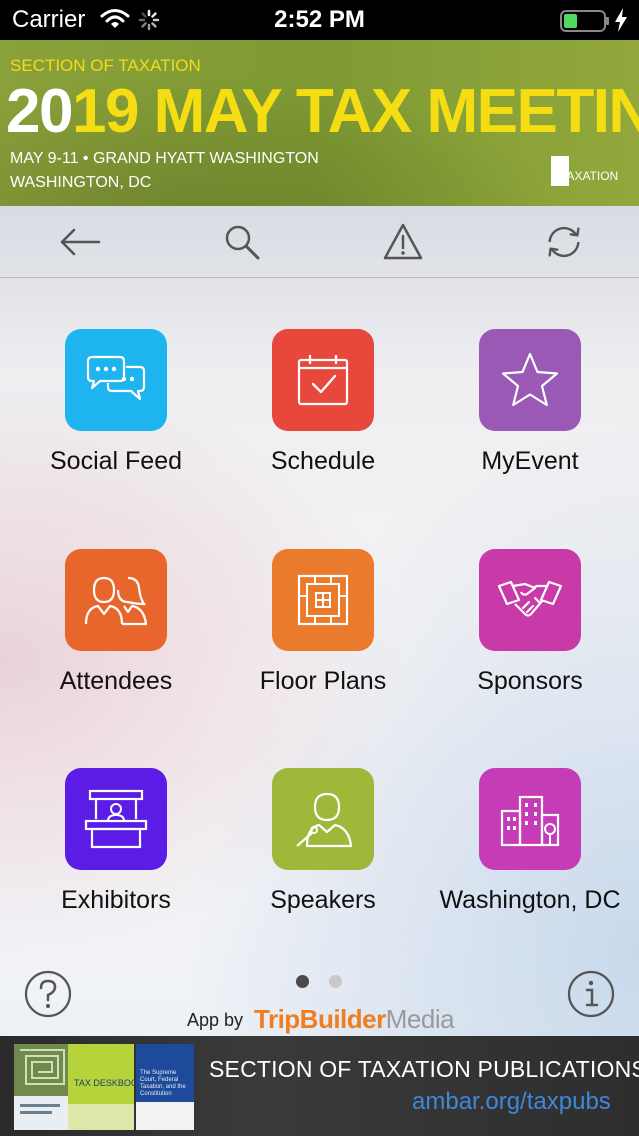 The image size is (639, 1136). I want to click on refresh-button, so click(564, 242).